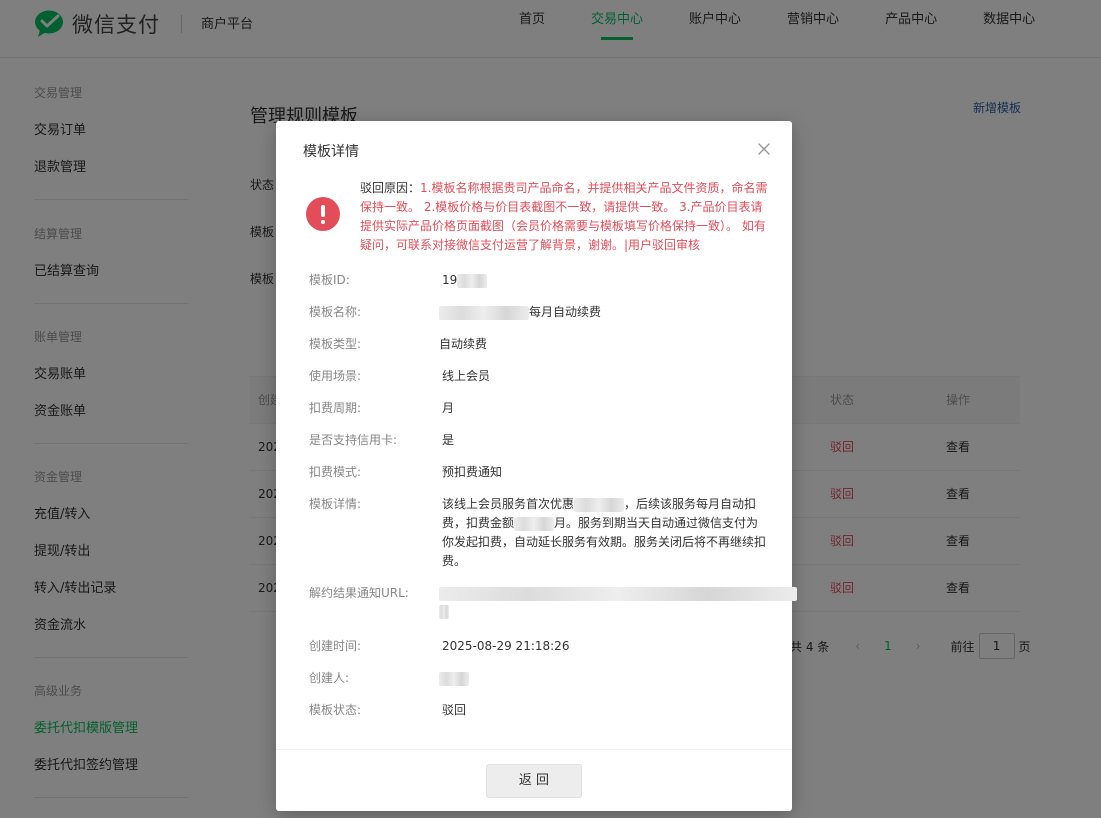 This screenshot has width=1101, height=818. Describe the element at coordinates (534, 472) in the screenshot. I see `field-deduct-mode: 扣费模式: 预扣费通知` at that location.